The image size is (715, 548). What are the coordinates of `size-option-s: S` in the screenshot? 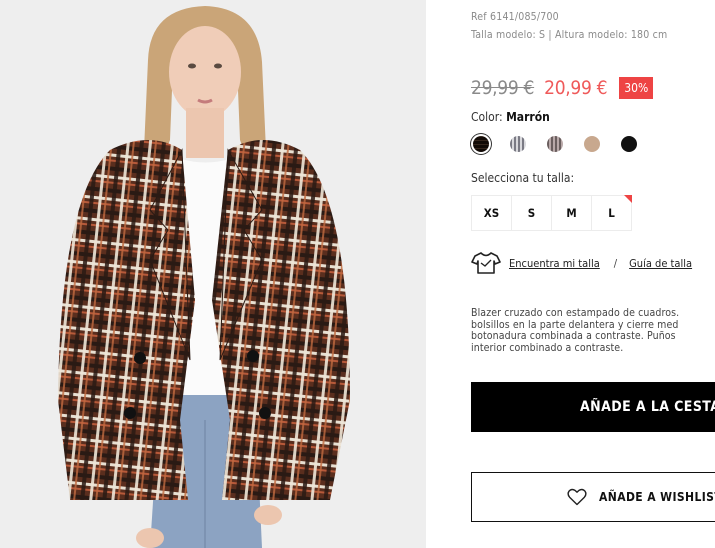 It's located at (531, 213).